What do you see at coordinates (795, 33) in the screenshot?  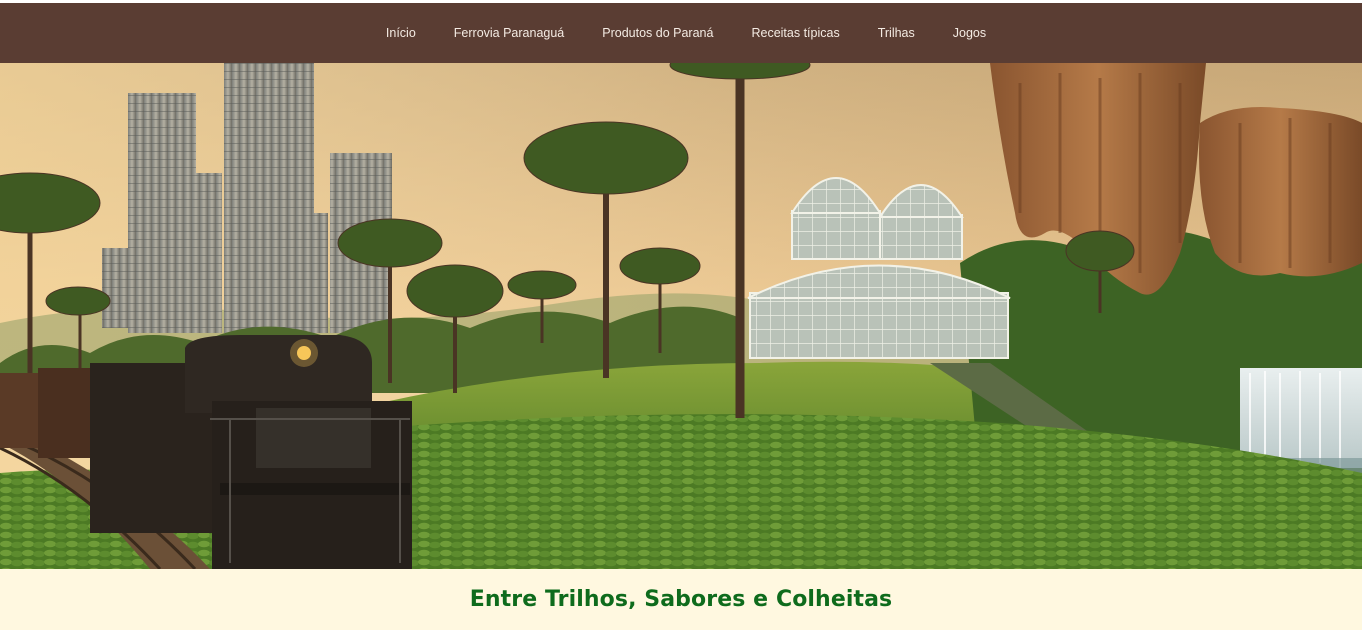 I see `nav-item-receitas-tipicas: Receitas típicas` at bounding box center [795, 33].